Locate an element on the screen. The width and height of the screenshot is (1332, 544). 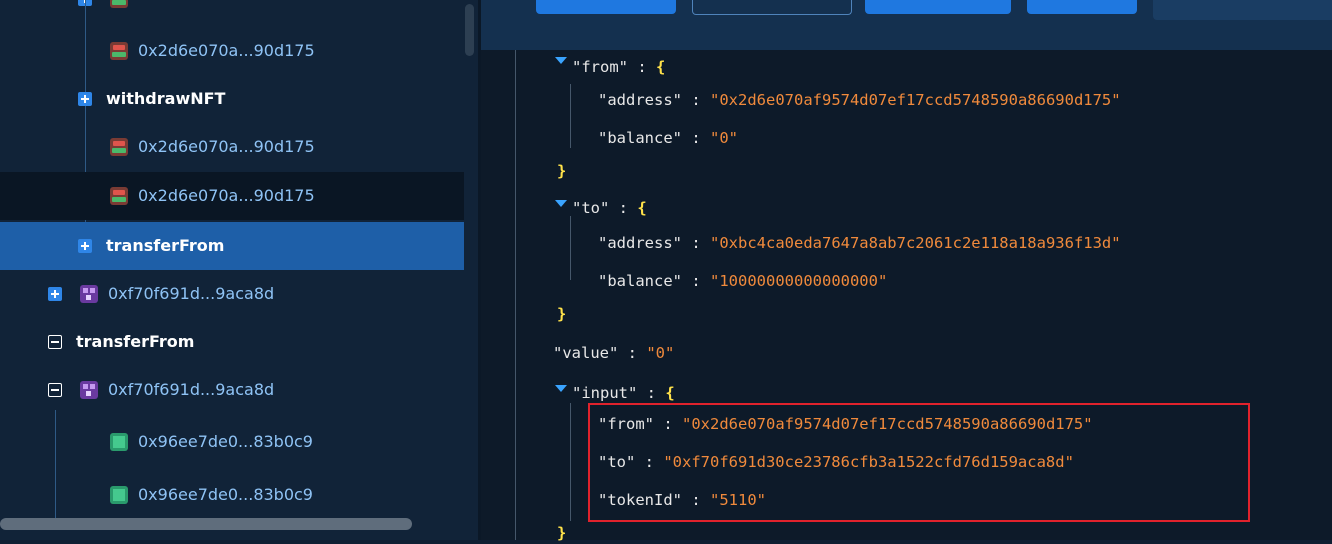
tree-row: transferFrom is located at coordinates (232, 342).